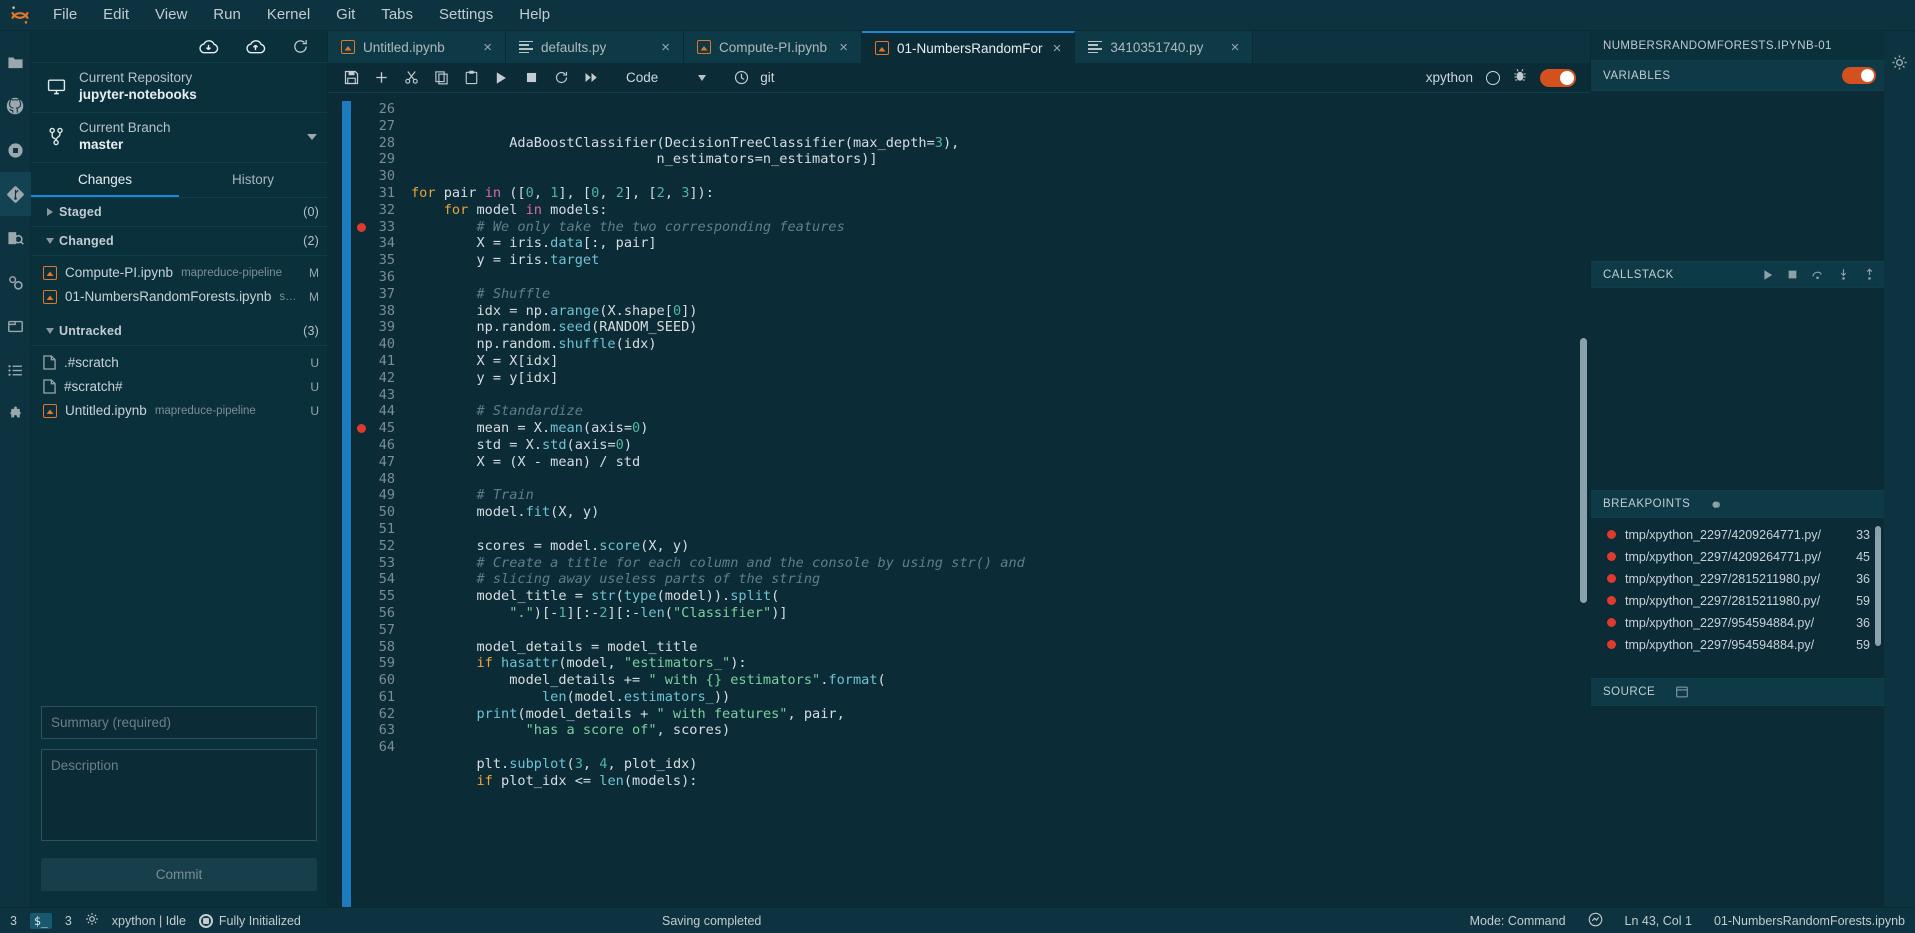  I want to click on breakpoints-section-header: BREAKPOINTS, so click(1737, 503).